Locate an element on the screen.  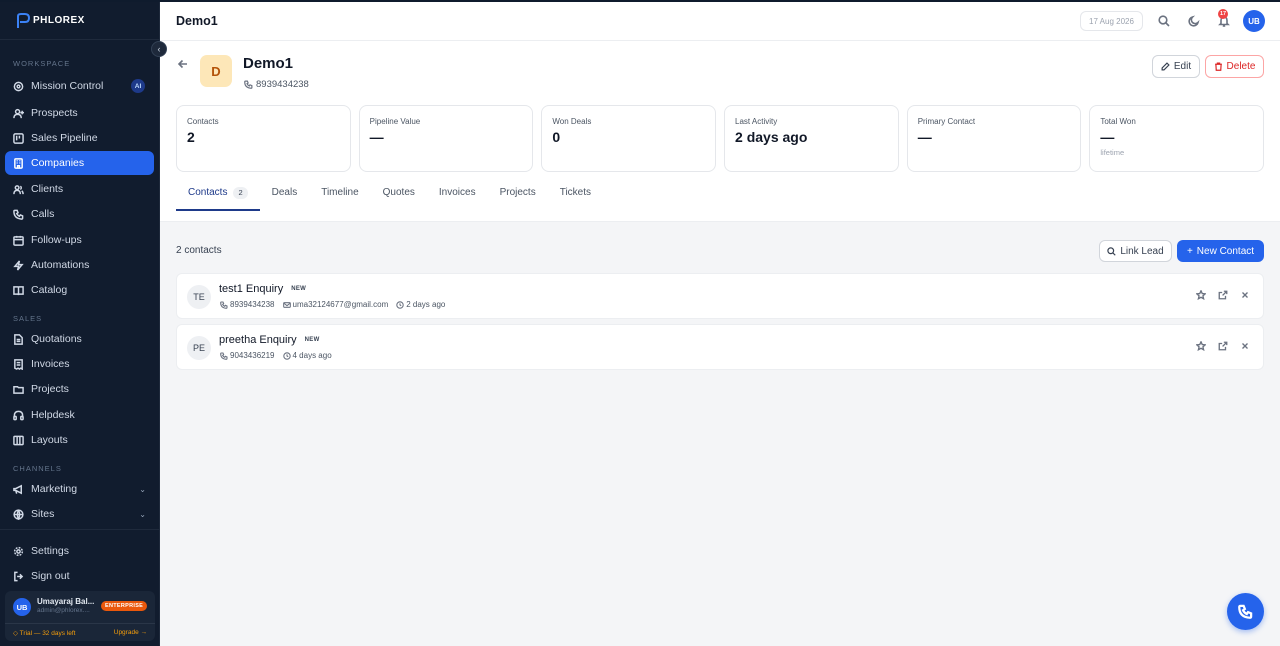
notification-count-badge: 17 is located at coordinates (1223, 14).